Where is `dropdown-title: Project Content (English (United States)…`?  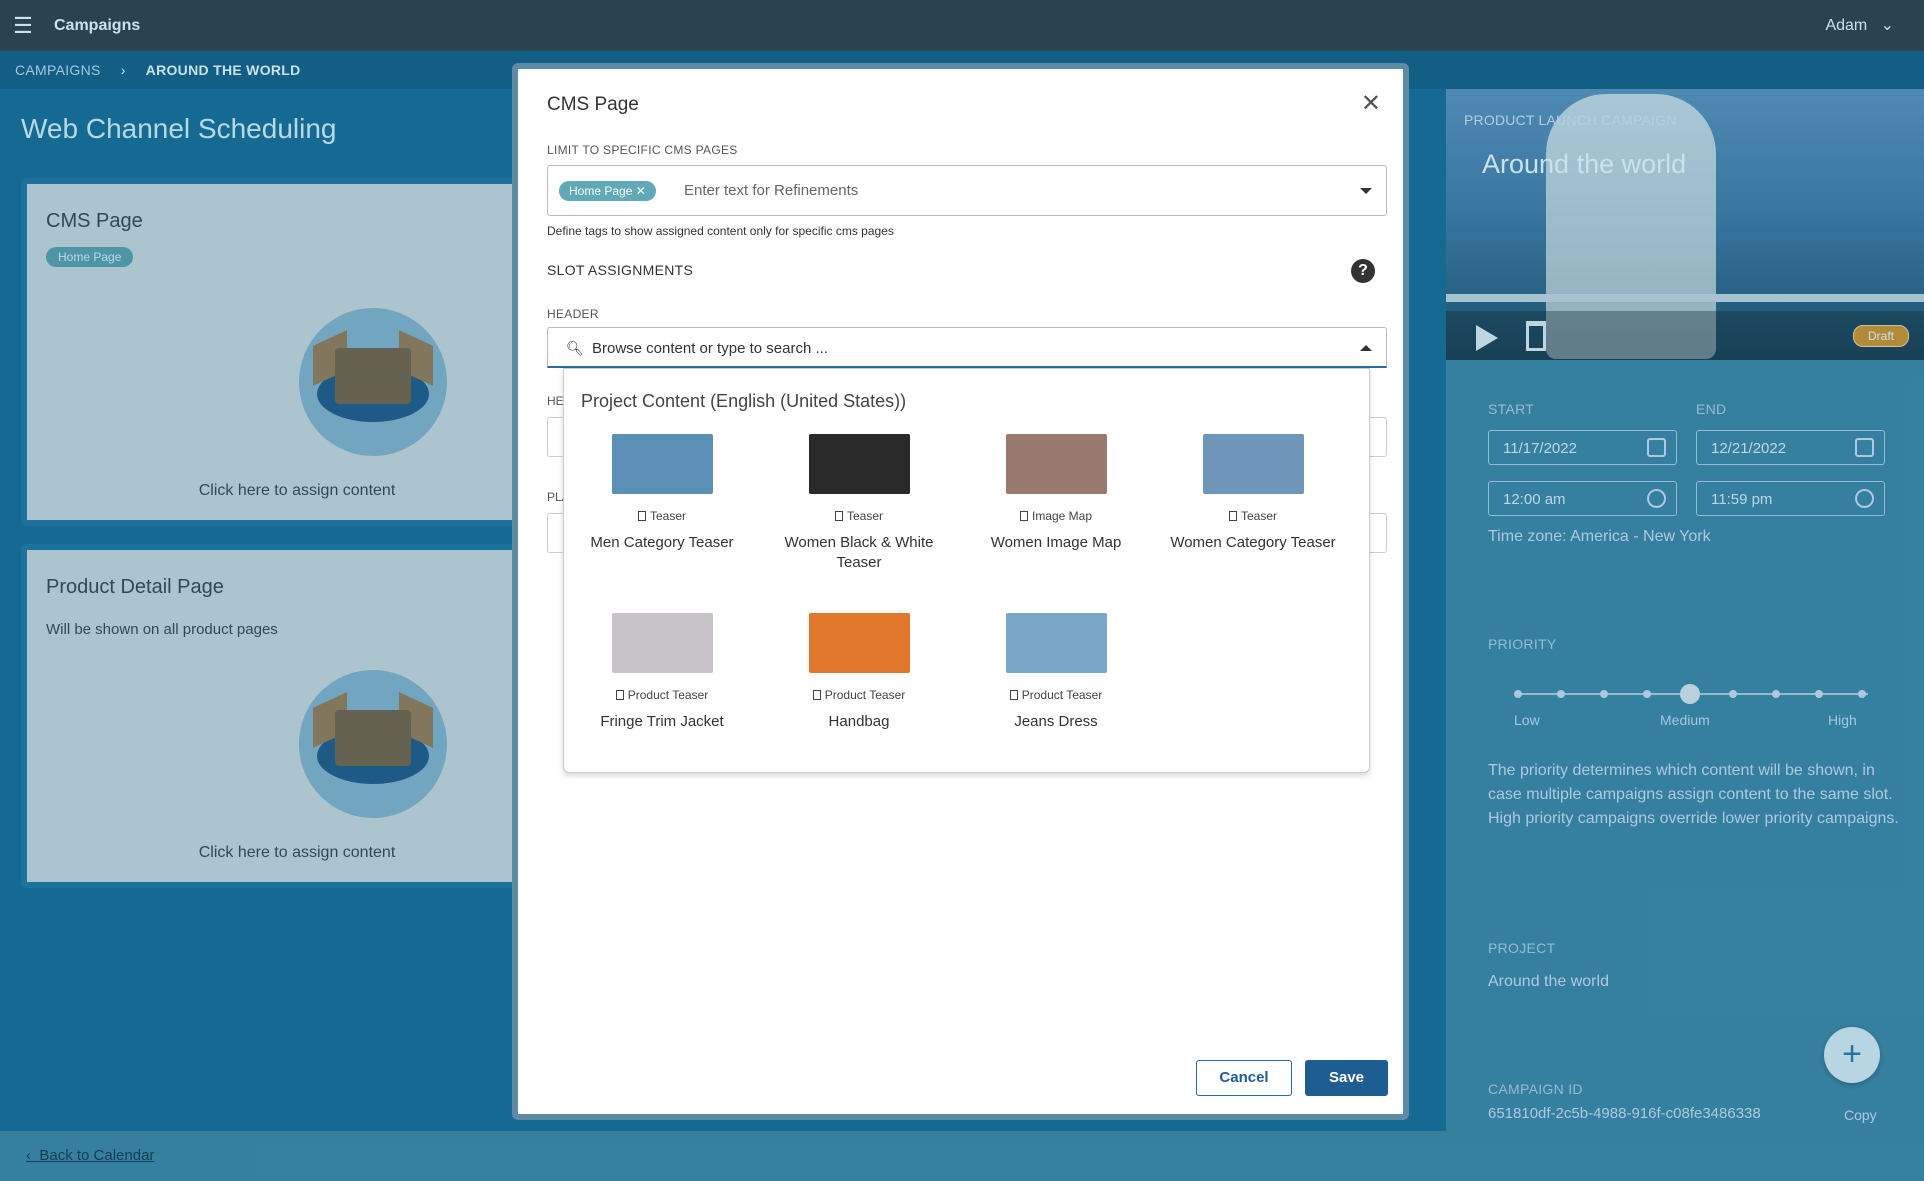 dropdown-title: Project Content (English (United States)… is located at coordinates (744, 401).